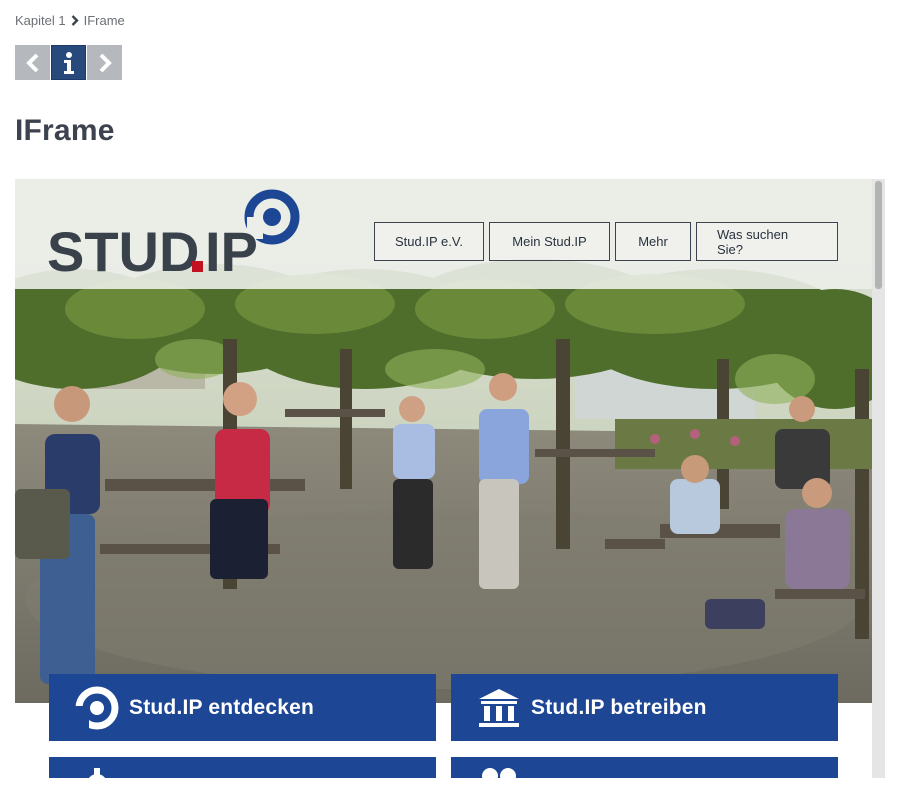 The width and height of the screenshot is (904, 812). Describe the element at coordinates (65, 130) in the screenshot. I see `page-title: IFrame` at that location.